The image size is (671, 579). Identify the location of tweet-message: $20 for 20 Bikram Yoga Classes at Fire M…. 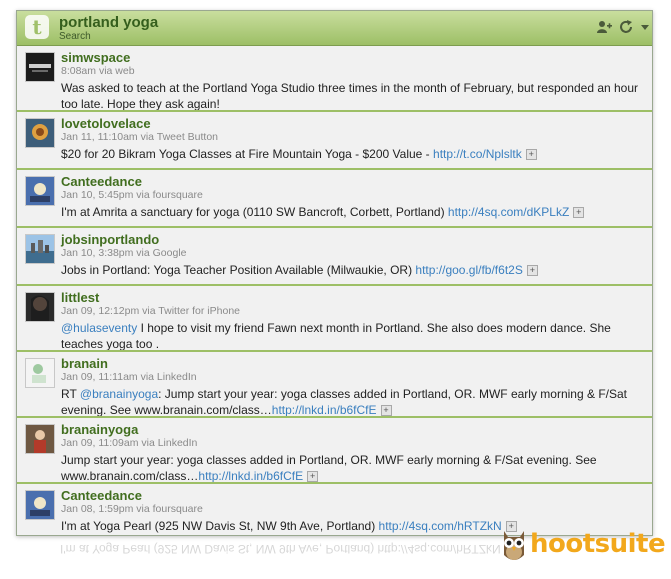
(247, 154).